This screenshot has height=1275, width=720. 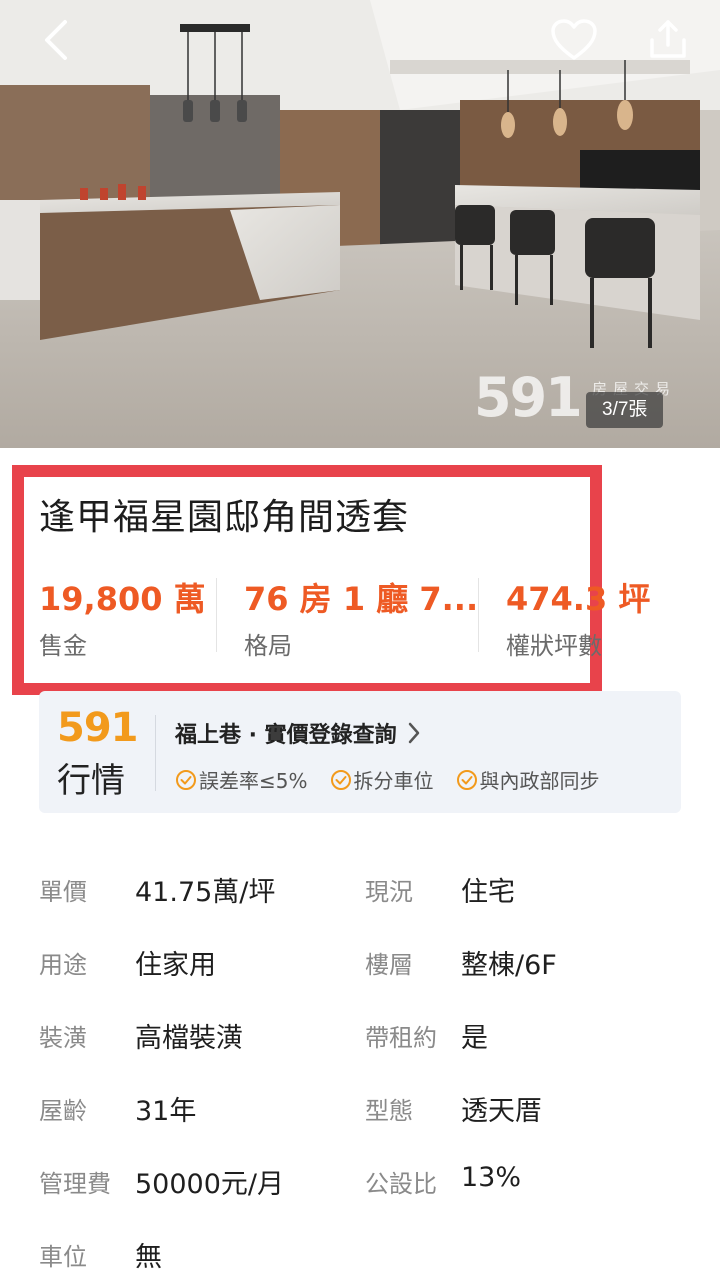 I want to click on stat-price: 19,800 萬 售金, so click(x=122, y=617).